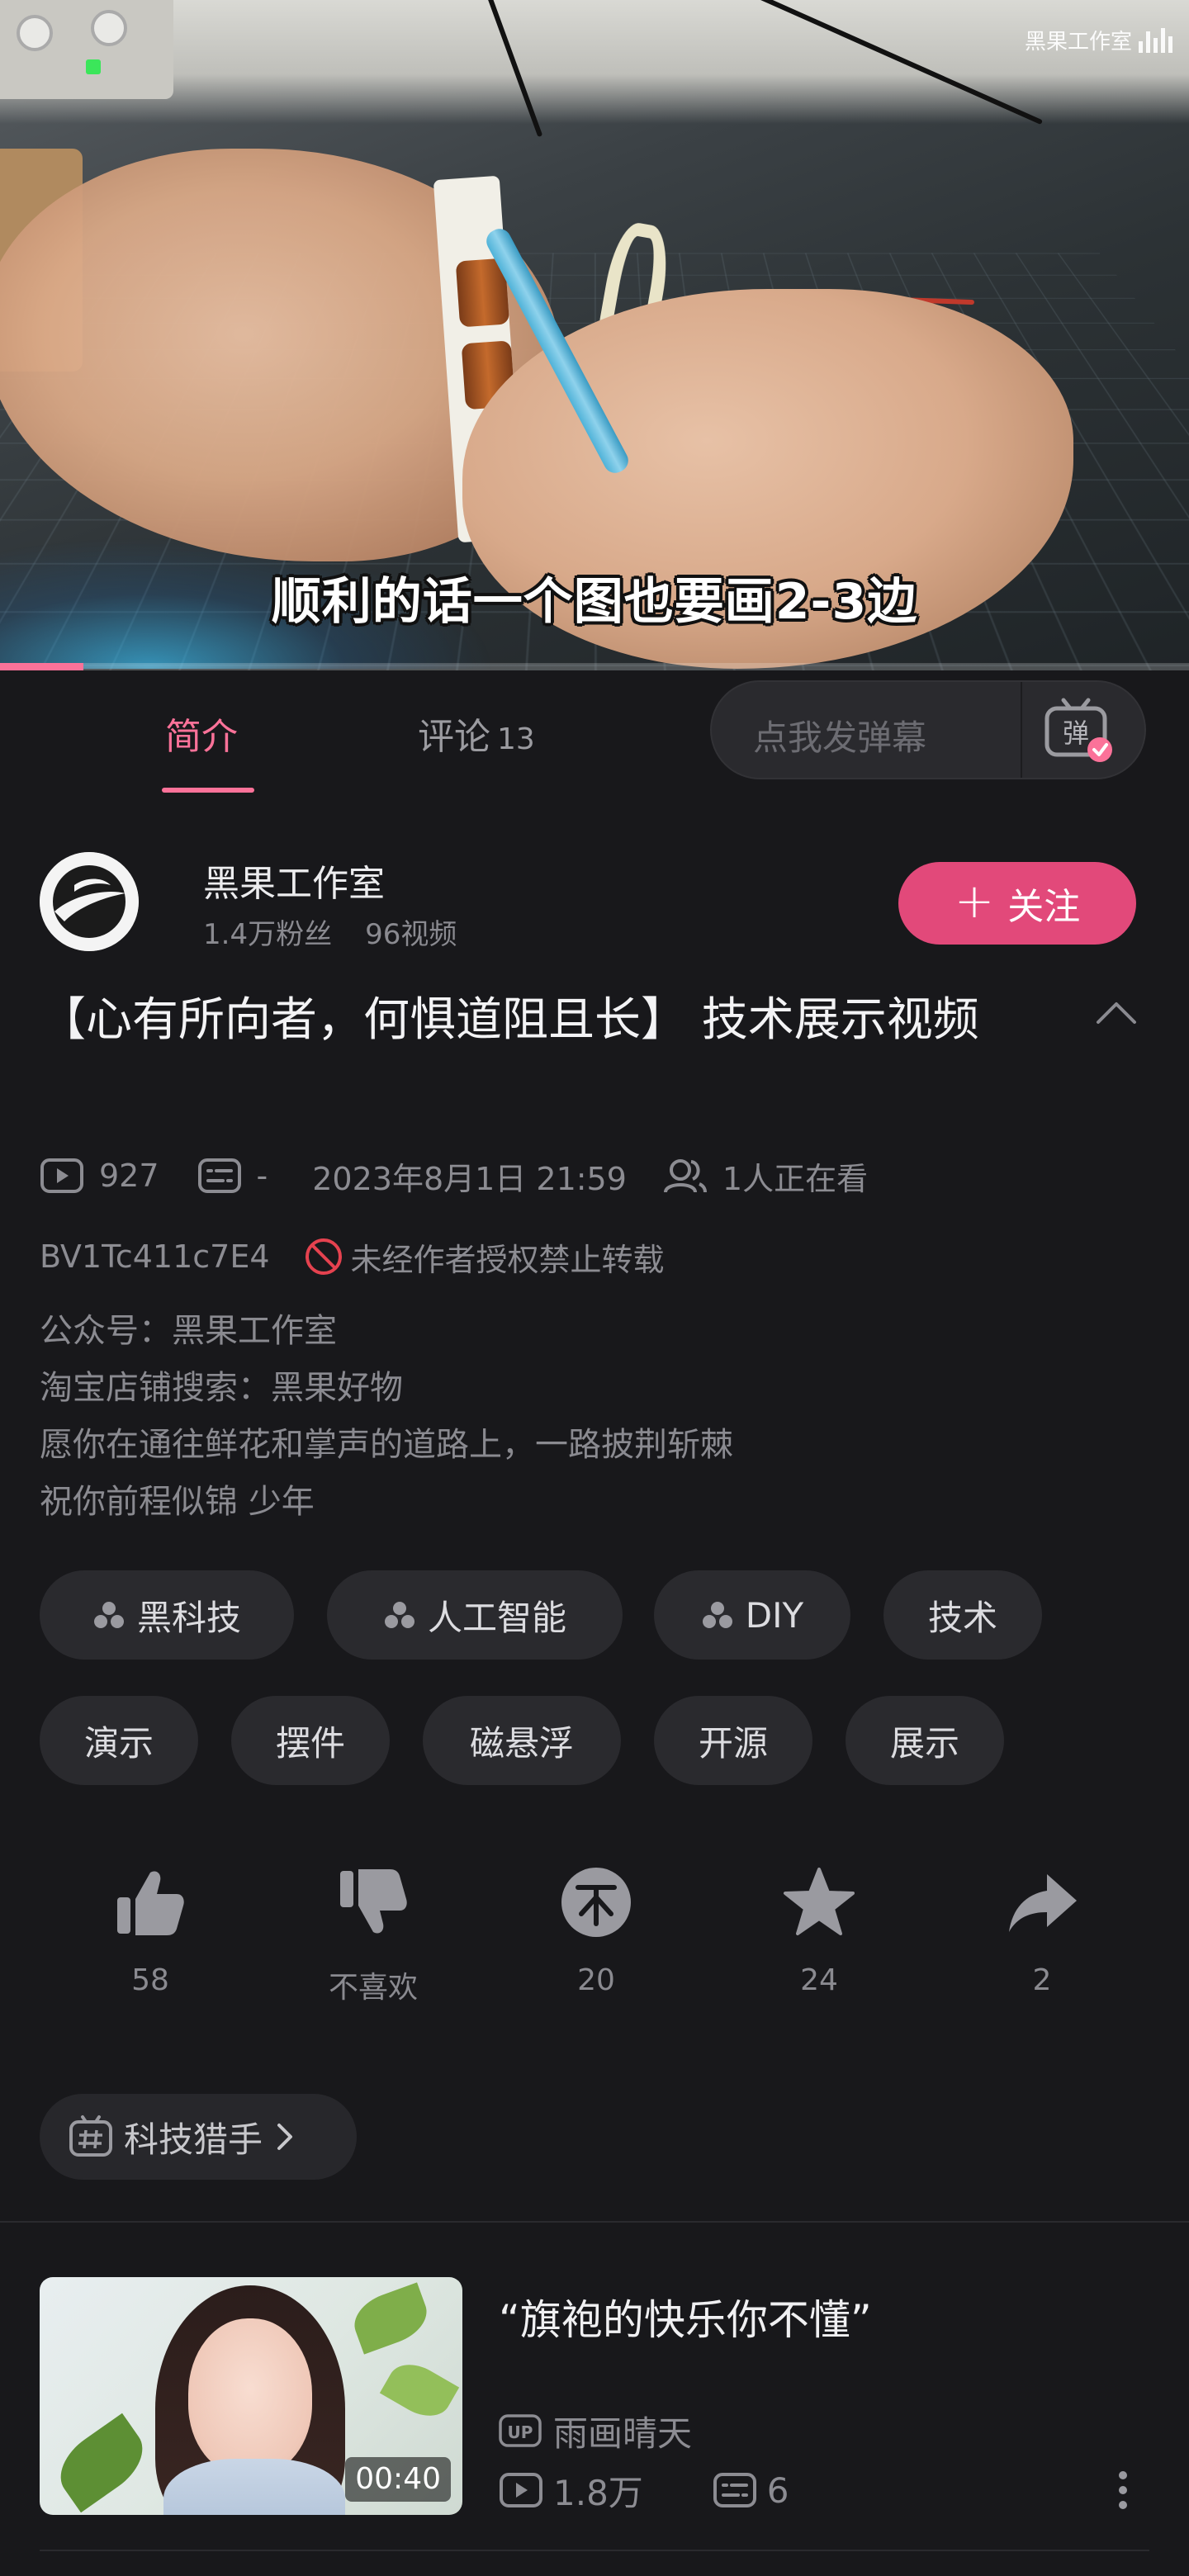 The width and height of the screenshot is (1189, 2576). Describe the element at coordinates (1078, 42) in the screenshot. I see `watermark-text: 黑果工作室` at that location.